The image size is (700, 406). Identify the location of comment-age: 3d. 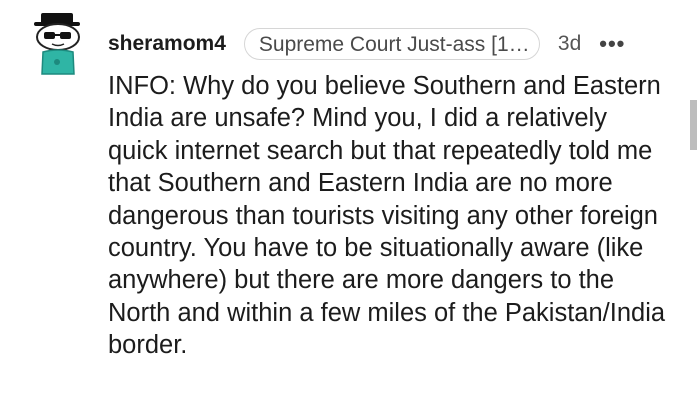
(569, 43).